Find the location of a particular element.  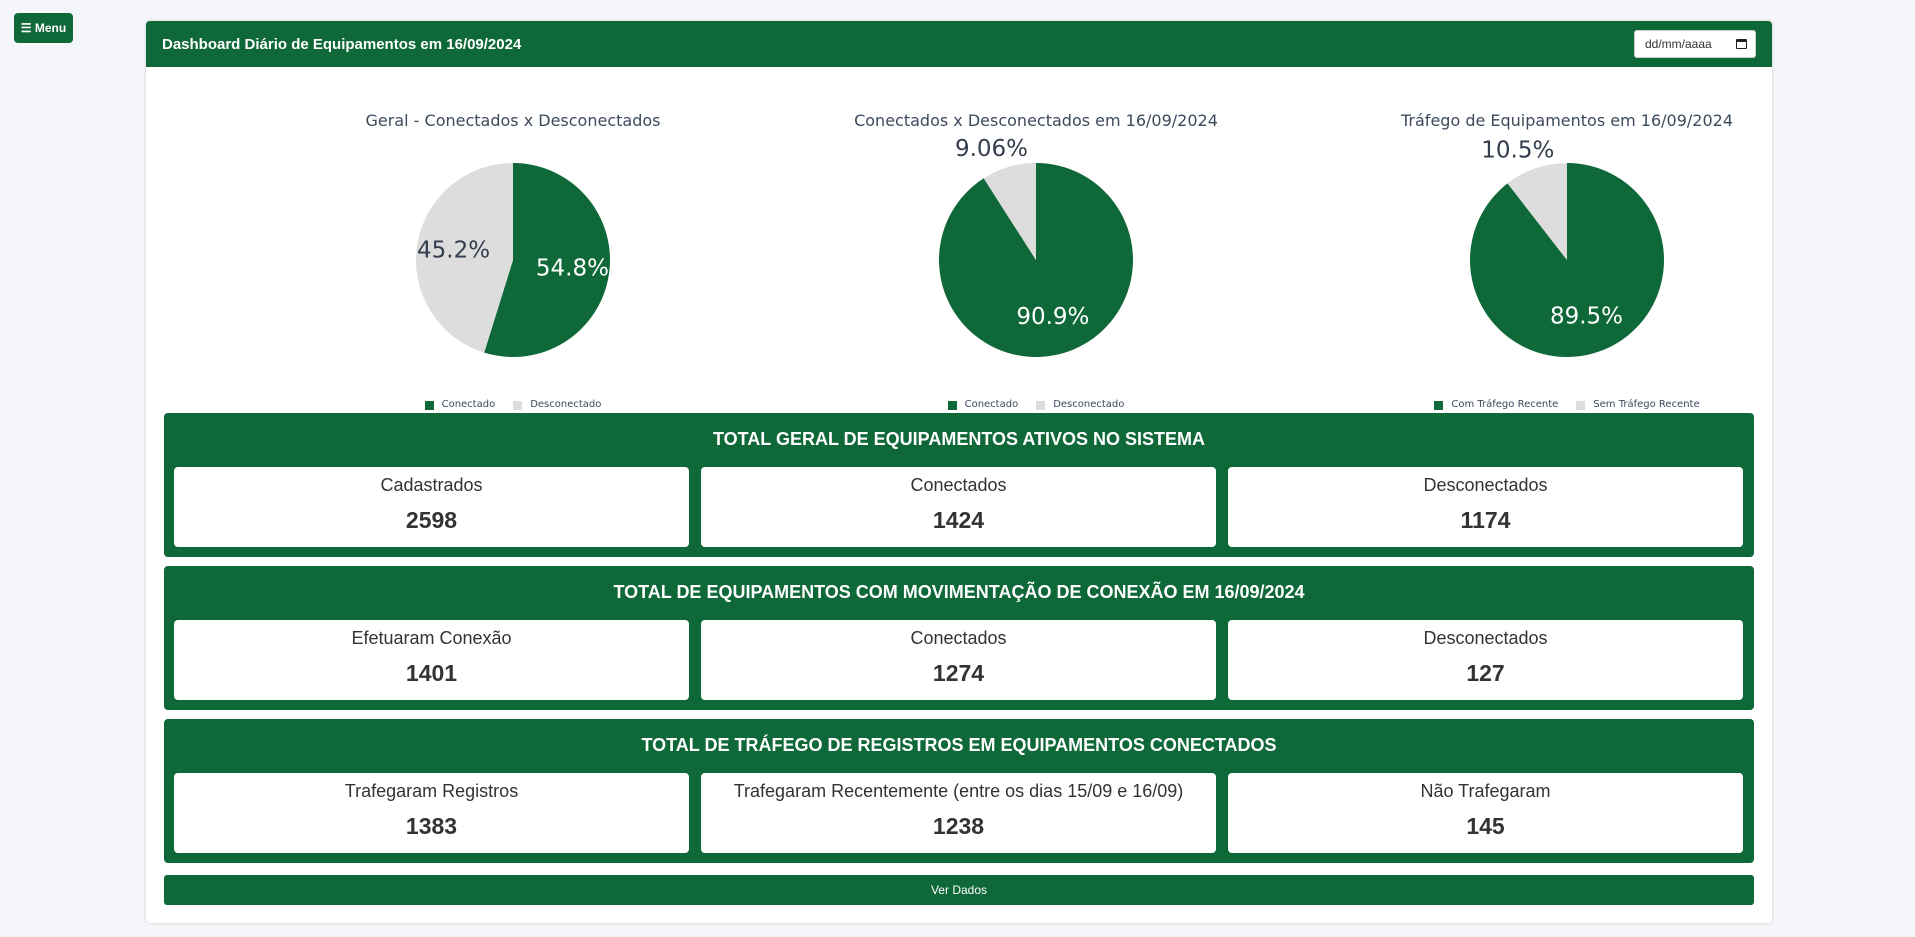

pie-slice-label: 10.5% is located at coordinates (1517, 151).